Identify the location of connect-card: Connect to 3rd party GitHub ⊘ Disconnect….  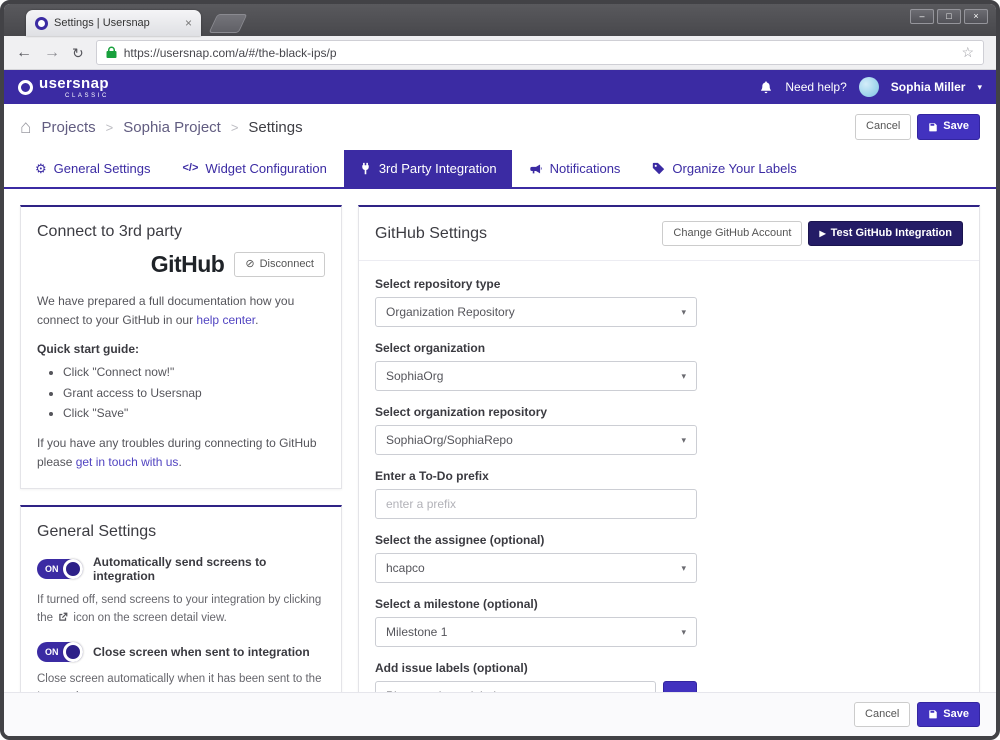
(181, 347).